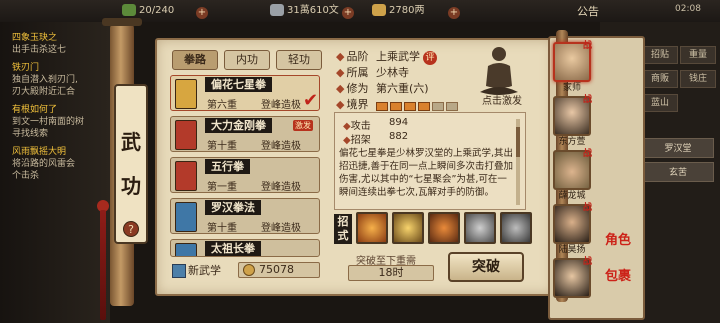  What do you see at coordinates (352, 104) in the screenshot?
I see `attr-realm: ◆ 境界` at bounding box center [352, 104].